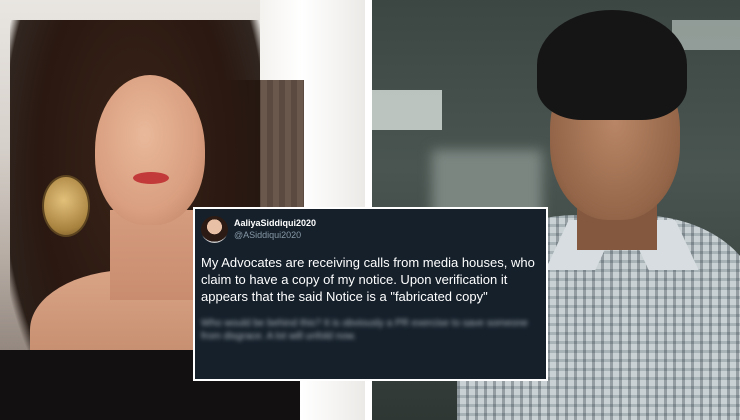 This screenshot has width=740, height=420. I want to click on hair, so click(612, 65).